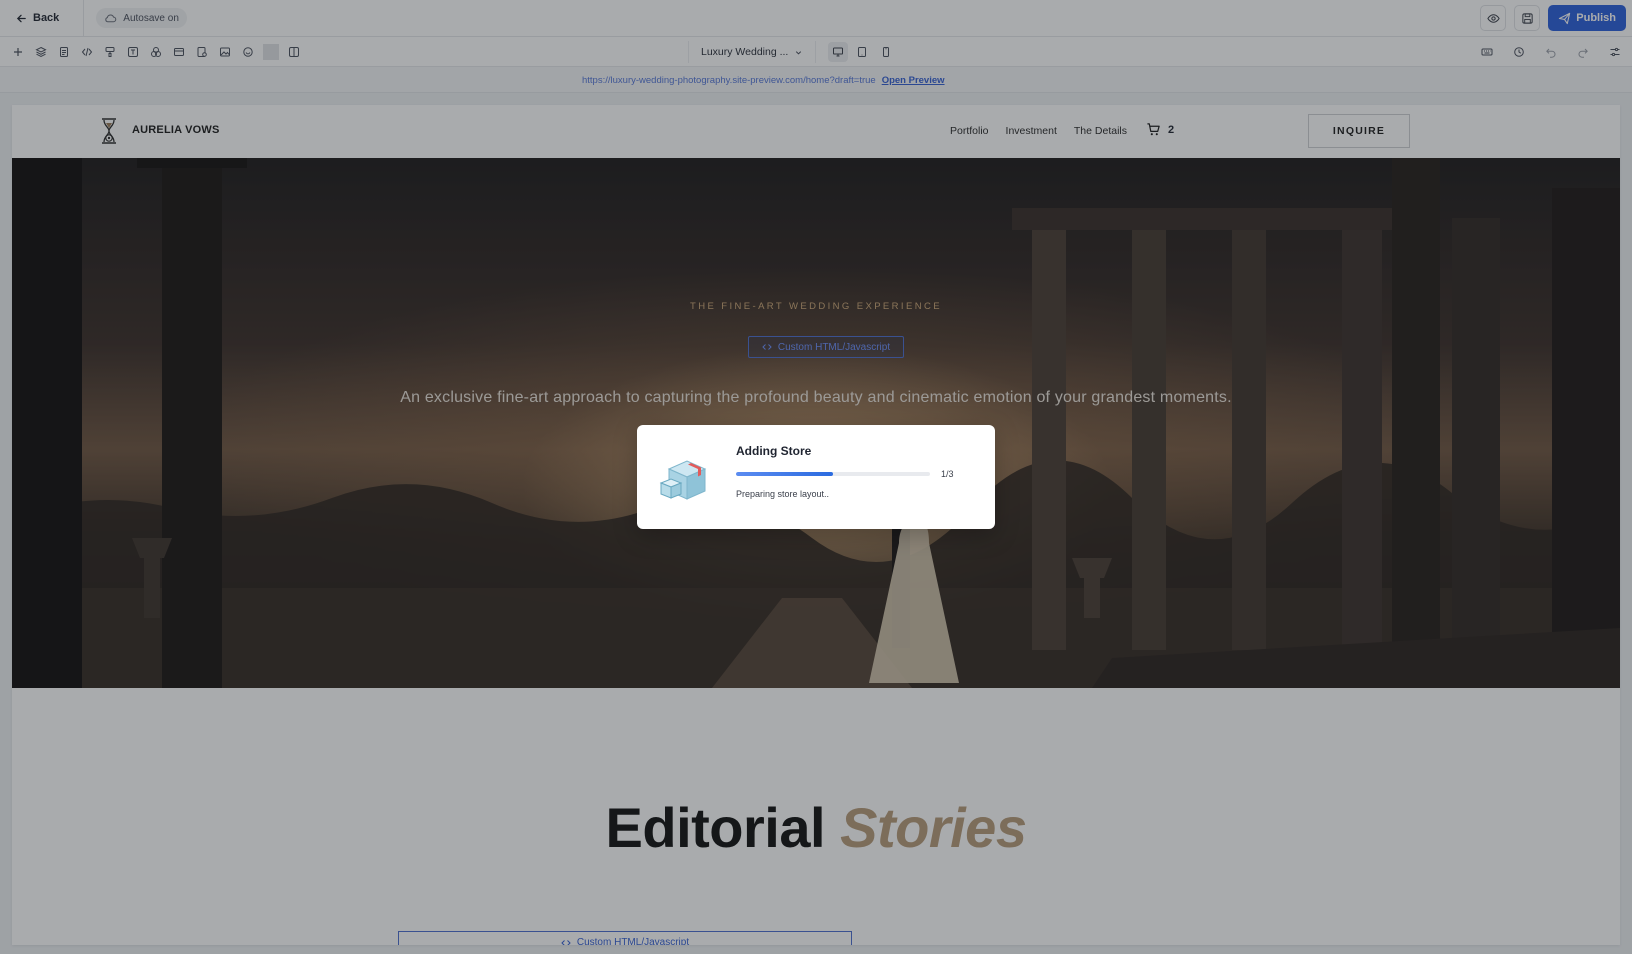 This screenshot has width=1632, height=954. Describe the element at coordinates (947, 474) in the screenshot. I see `progress-count: 1/3` at that location.